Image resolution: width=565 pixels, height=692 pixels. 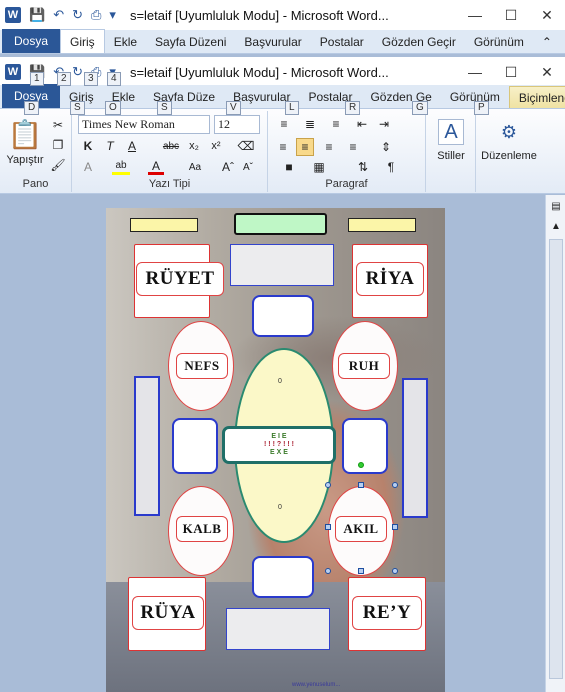 I want to click on word-app-icon-2: W, so click(x=13, y=72).